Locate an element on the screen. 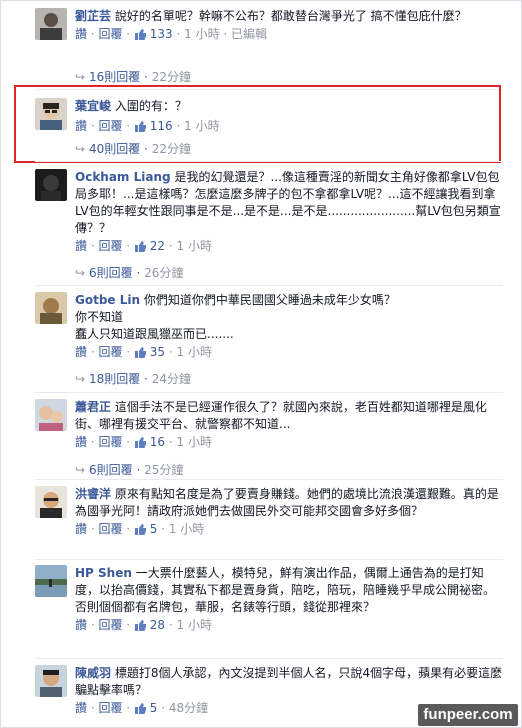  comment-actions: 讚 · 回覆 · 28 · 1 小時 is located at coordinates (290, 626).